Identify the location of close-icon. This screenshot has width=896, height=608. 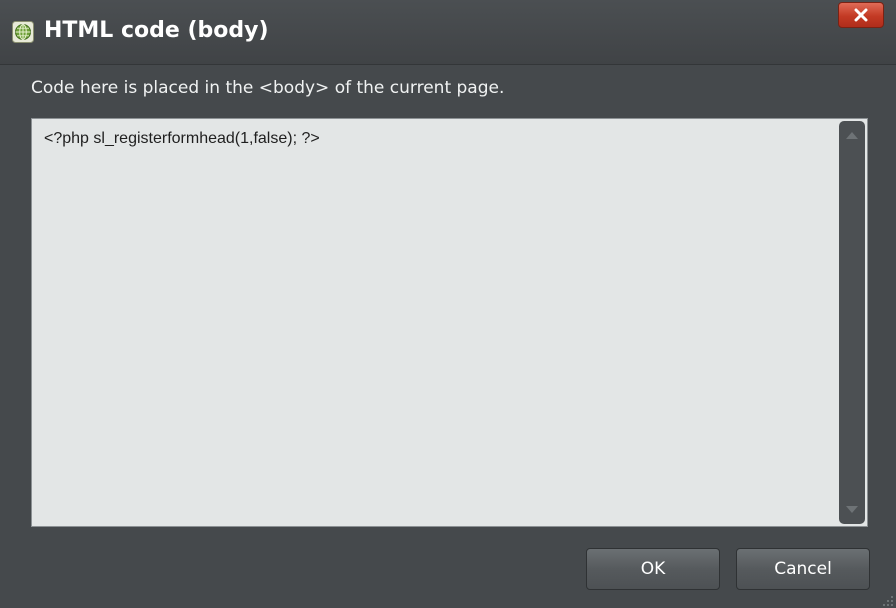
(861, 15).